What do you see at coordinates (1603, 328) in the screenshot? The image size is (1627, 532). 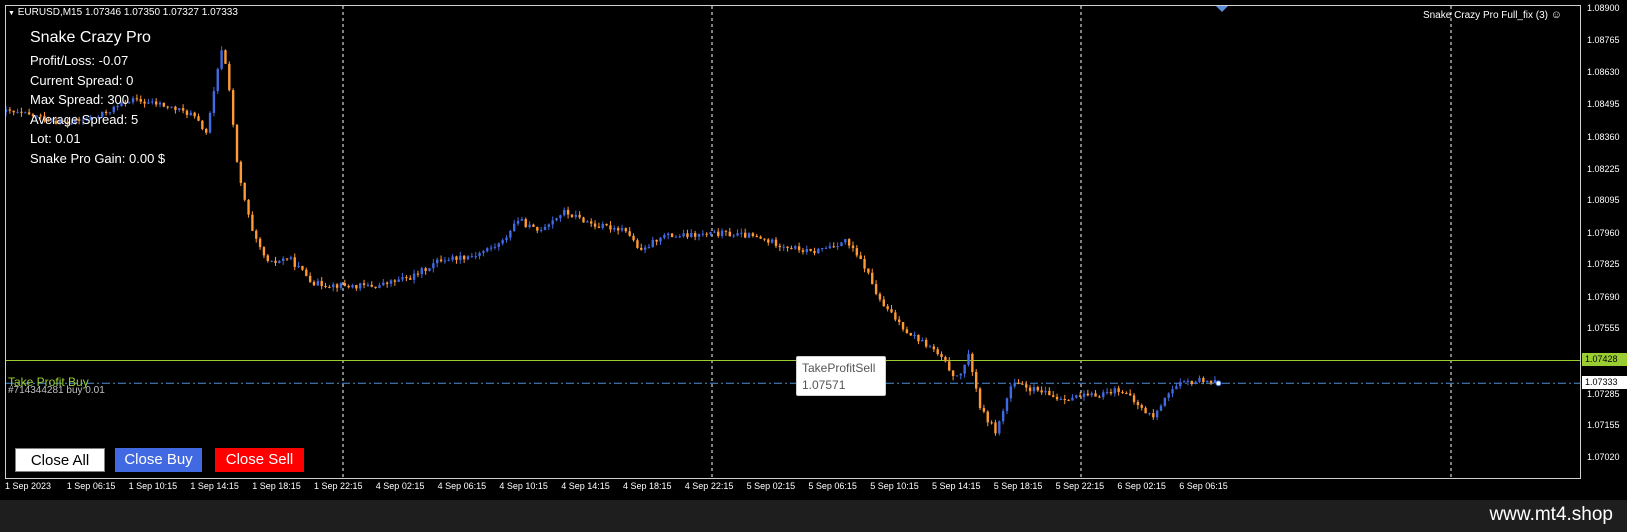 I see `price-tick-label: 1.07555` at bounding box center [1603, 328].